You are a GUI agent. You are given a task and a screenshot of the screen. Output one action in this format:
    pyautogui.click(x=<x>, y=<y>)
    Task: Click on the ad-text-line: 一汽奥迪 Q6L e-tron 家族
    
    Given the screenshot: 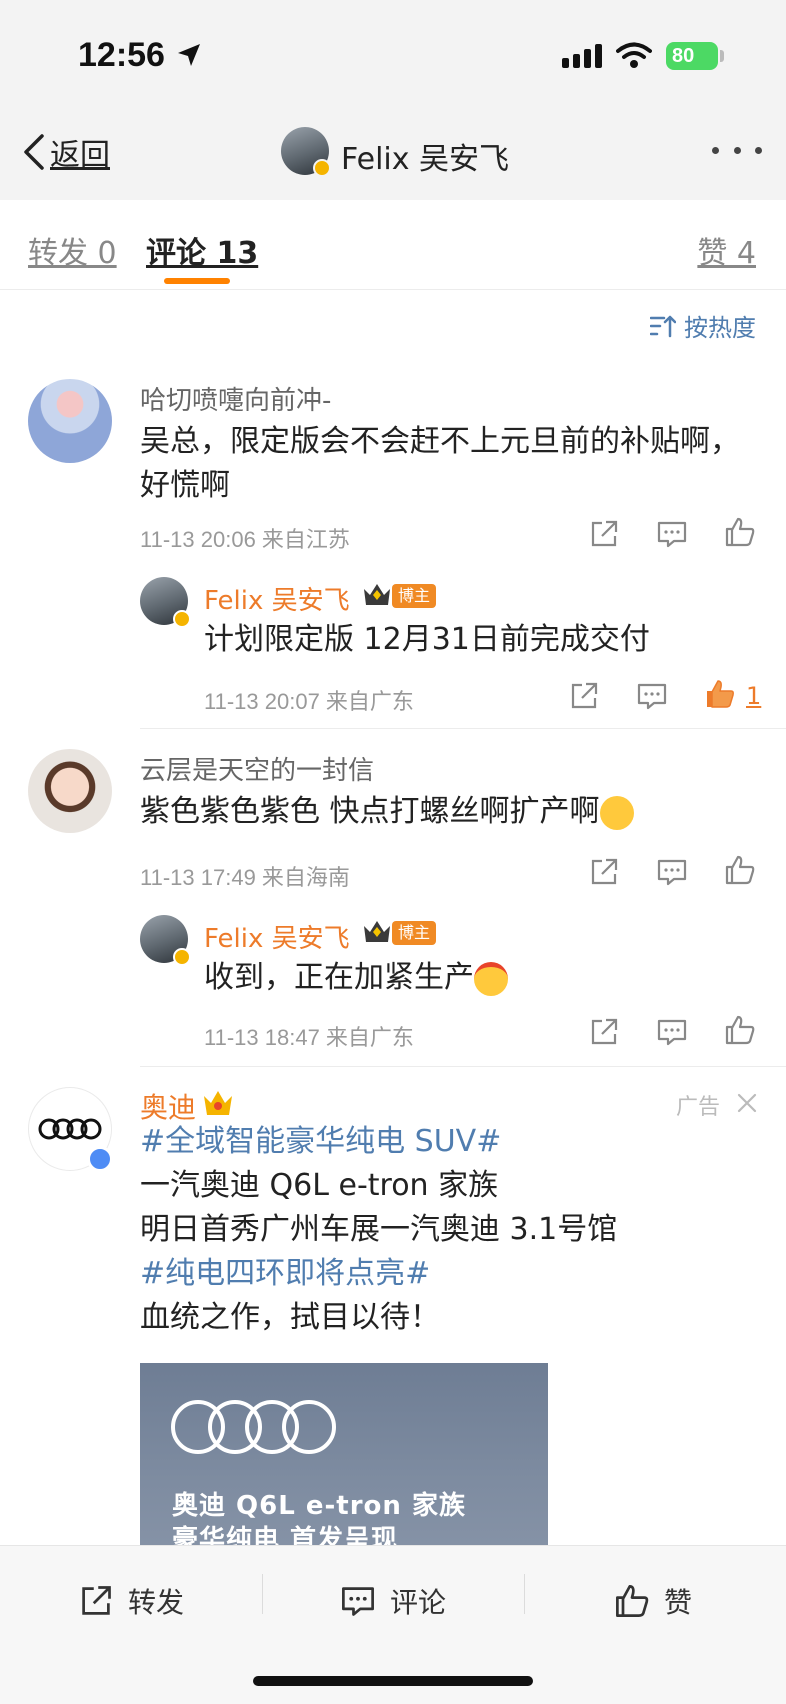 What is the action you would take?
    pyautogui.click(x=319, y=1185)
    